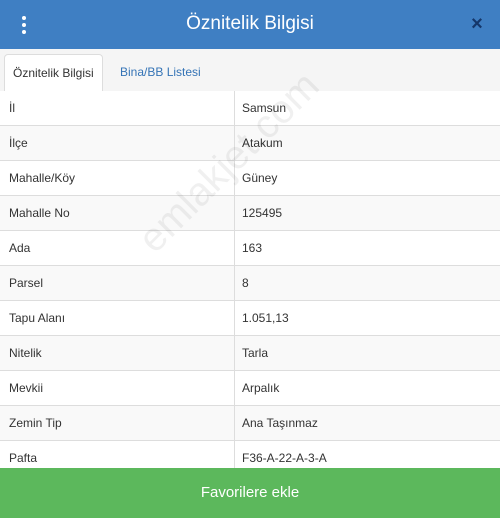 The width and height of the screenshot is (500, 518). Describe the element at coordinates (250, 70) in the screenshot. I see `tab-bar: Öznitelik Bilgisi Bina/BB Listesi` at that location.